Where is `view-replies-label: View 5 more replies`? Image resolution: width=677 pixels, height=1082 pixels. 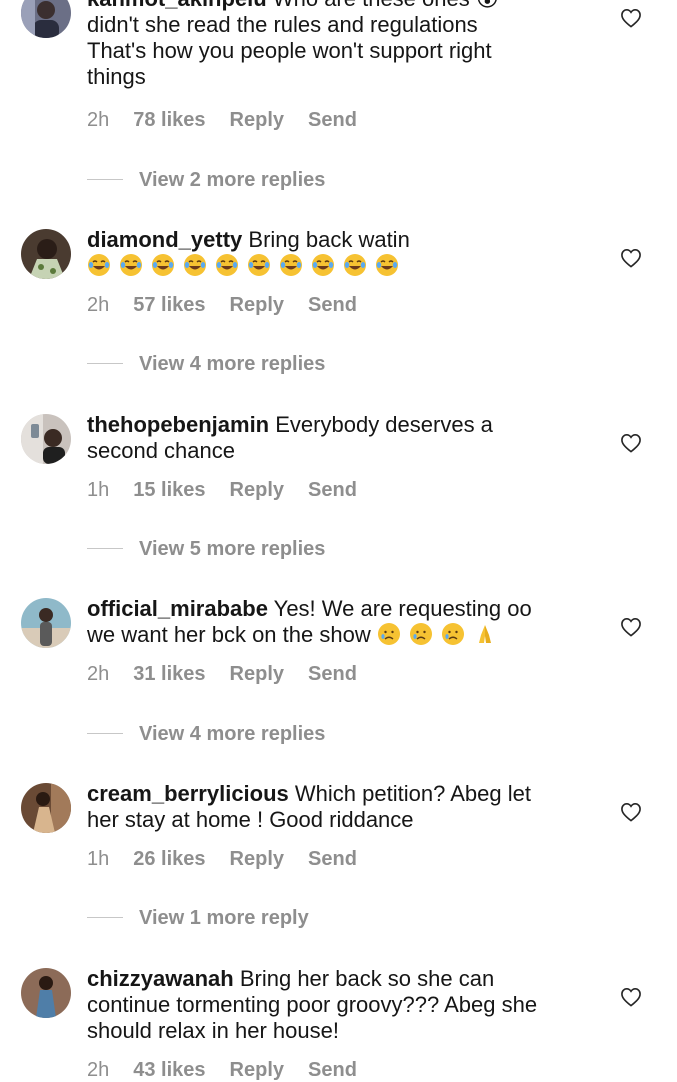 view-replies-label: View 5 more replies is located at coordinates (232, 549).